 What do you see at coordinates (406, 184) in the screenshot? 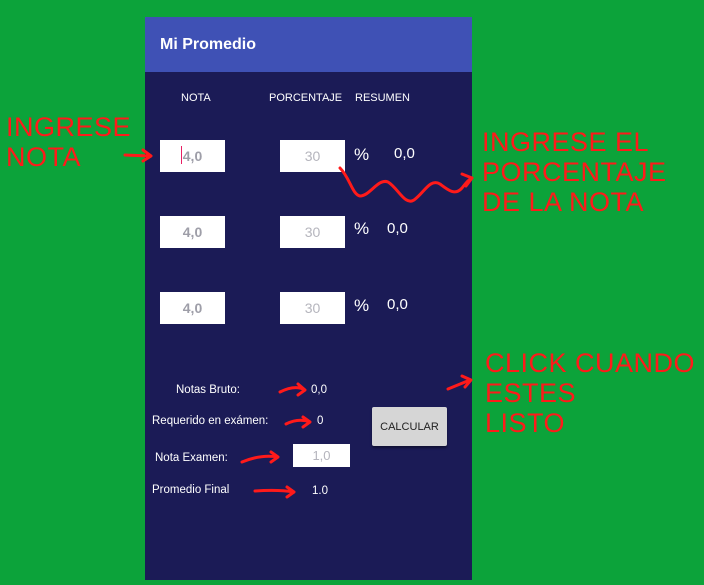
I see `arrow-to-porcentaje` at bounding box center [406, 184].